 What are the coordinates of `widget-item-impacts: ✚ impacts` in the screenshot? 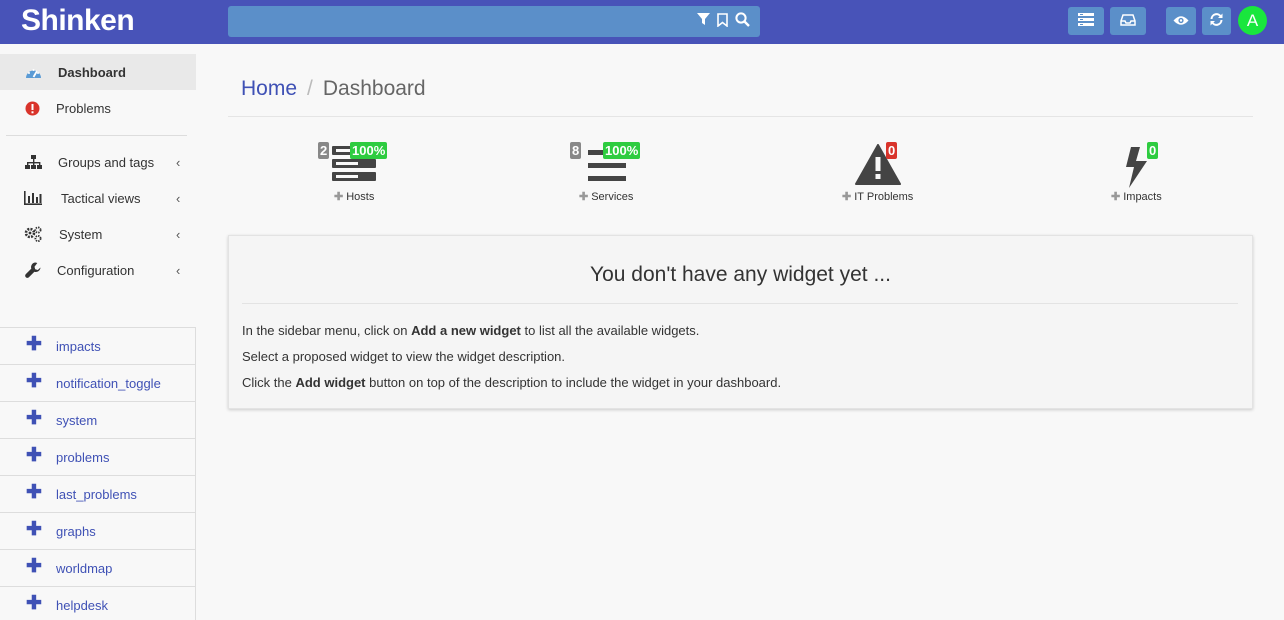 It's located at (97, 345).